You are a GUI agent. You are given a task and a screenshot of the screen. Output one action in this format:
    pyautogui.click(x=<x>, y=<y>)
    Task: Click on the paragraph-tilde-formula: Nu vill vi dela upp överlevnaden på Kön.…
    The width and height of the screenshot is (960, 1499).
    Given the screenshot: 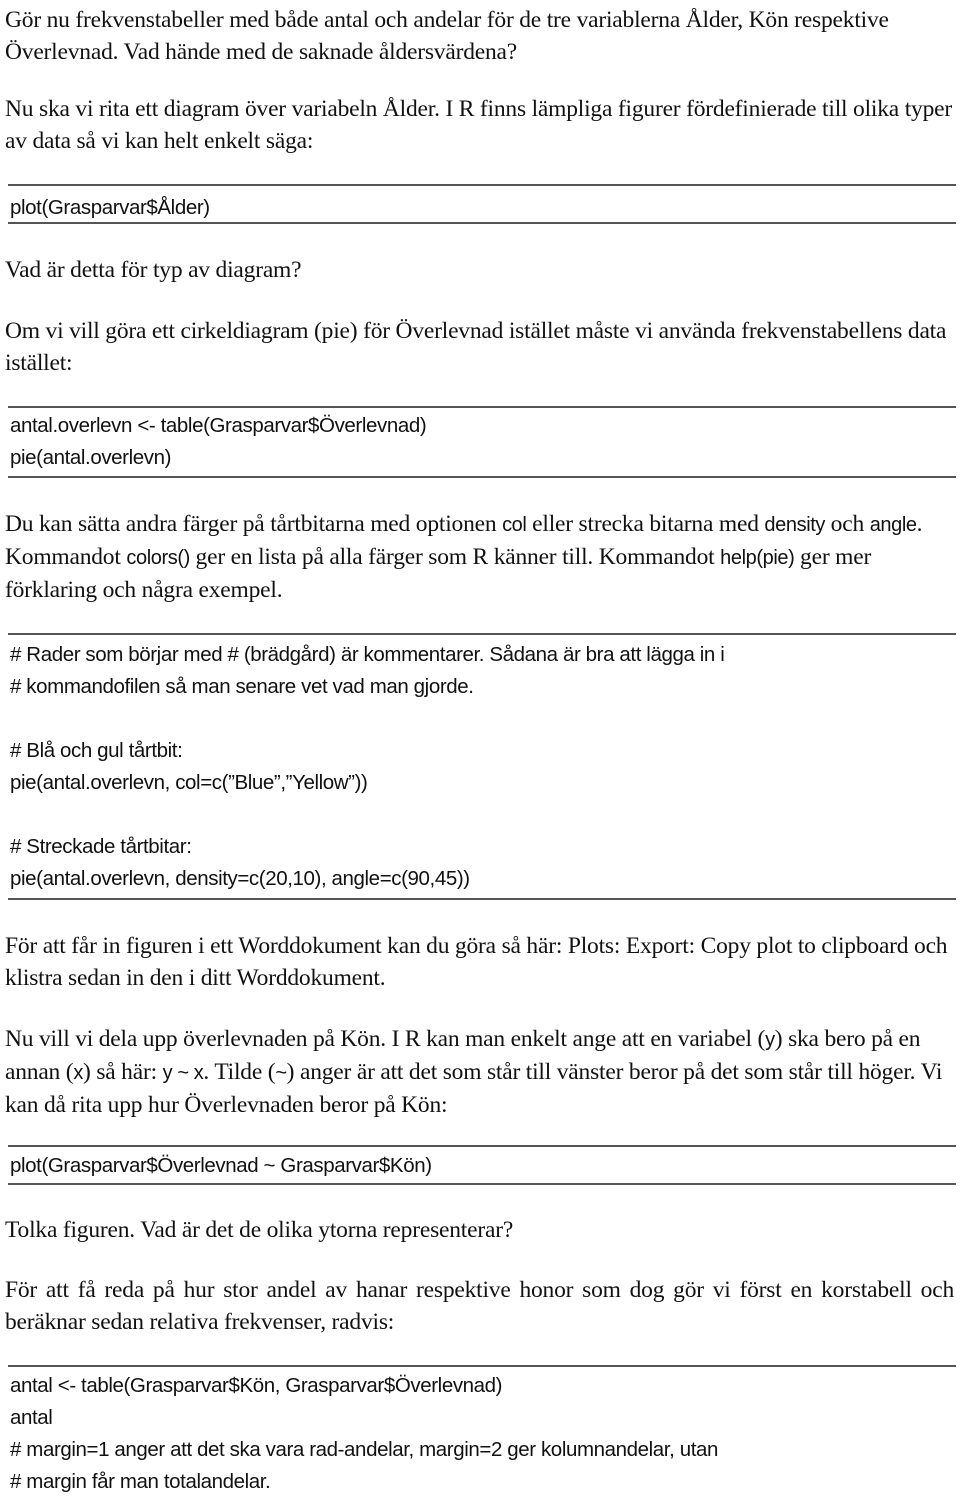 What is the action you would take?
    pyautogui.click(x=479, y=1072)
    